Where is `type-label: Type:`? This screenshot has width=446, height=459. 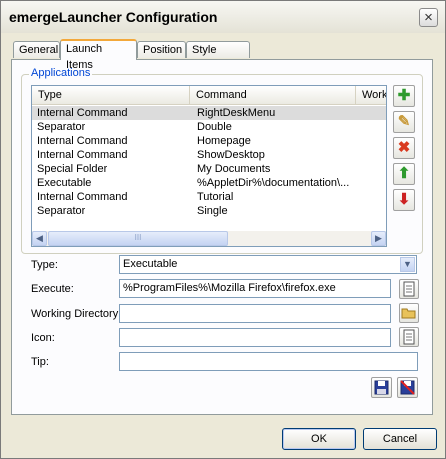
type-label: Type: is located at coordinates (44, 265).